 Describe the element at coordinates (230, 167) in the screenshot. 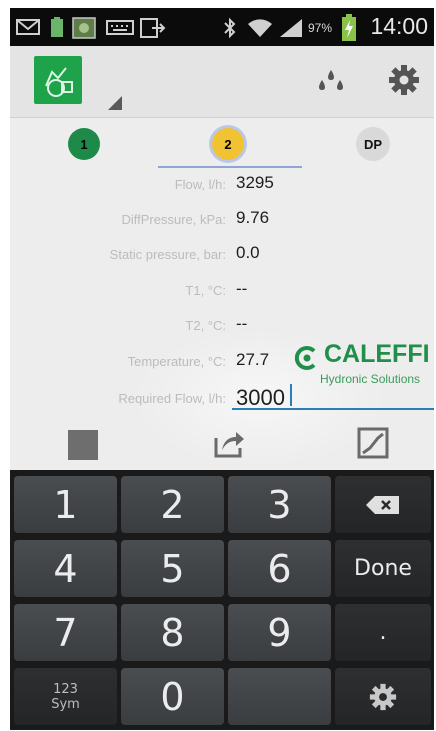

I see `active-tab-indicator` at that location.